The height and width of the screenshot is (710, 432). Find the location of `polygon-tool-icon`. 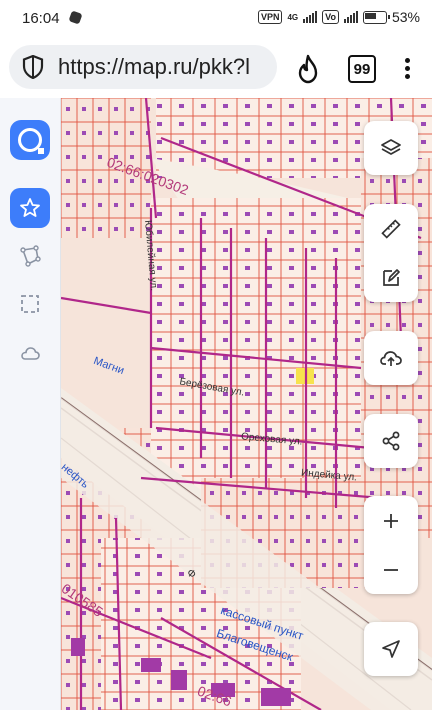

polygon-tool-icon is located at coordinates (30, 256).